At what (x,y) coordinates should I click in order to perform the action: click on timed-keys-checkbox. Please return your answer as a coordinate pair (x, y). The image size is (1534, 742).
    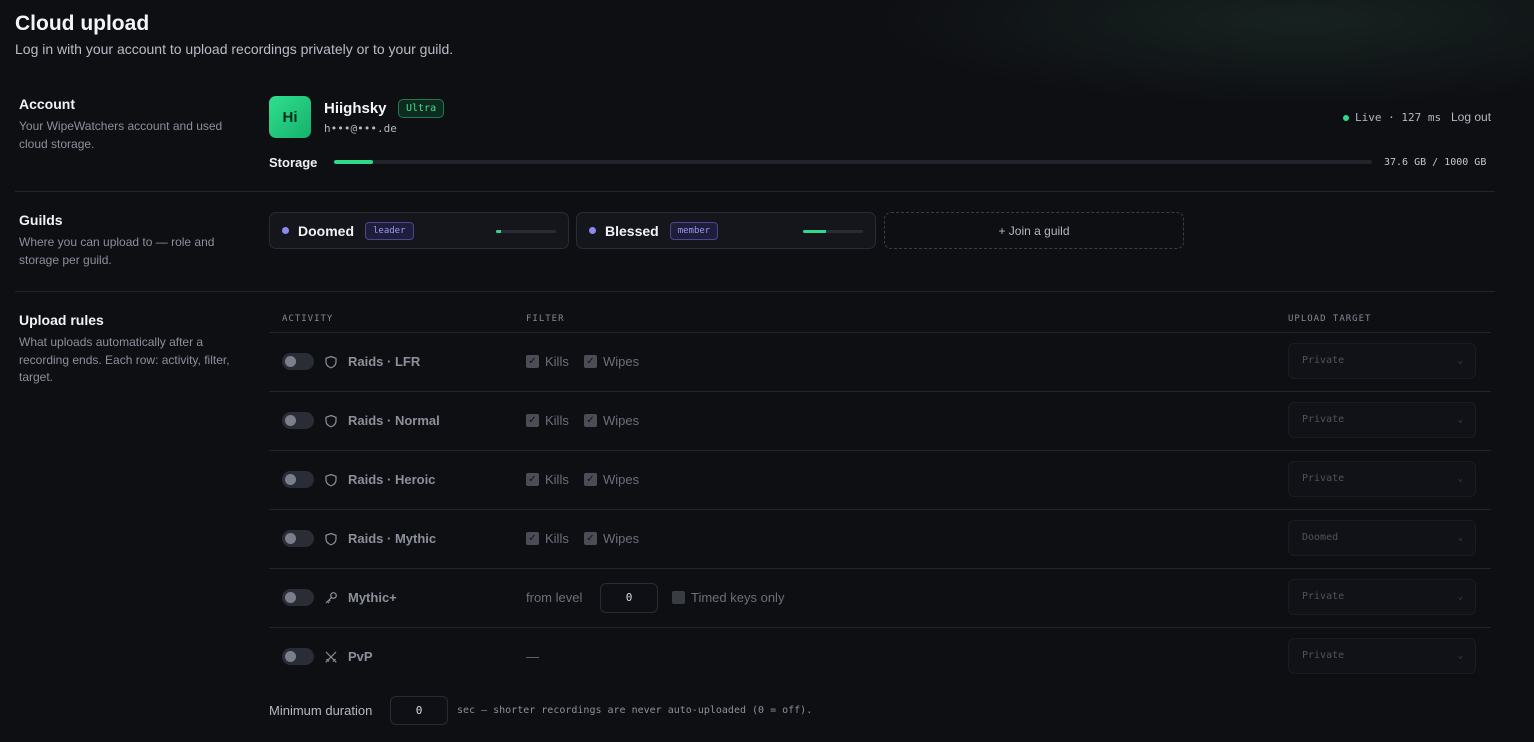
    Looking at the image, I should click on (678, 597).